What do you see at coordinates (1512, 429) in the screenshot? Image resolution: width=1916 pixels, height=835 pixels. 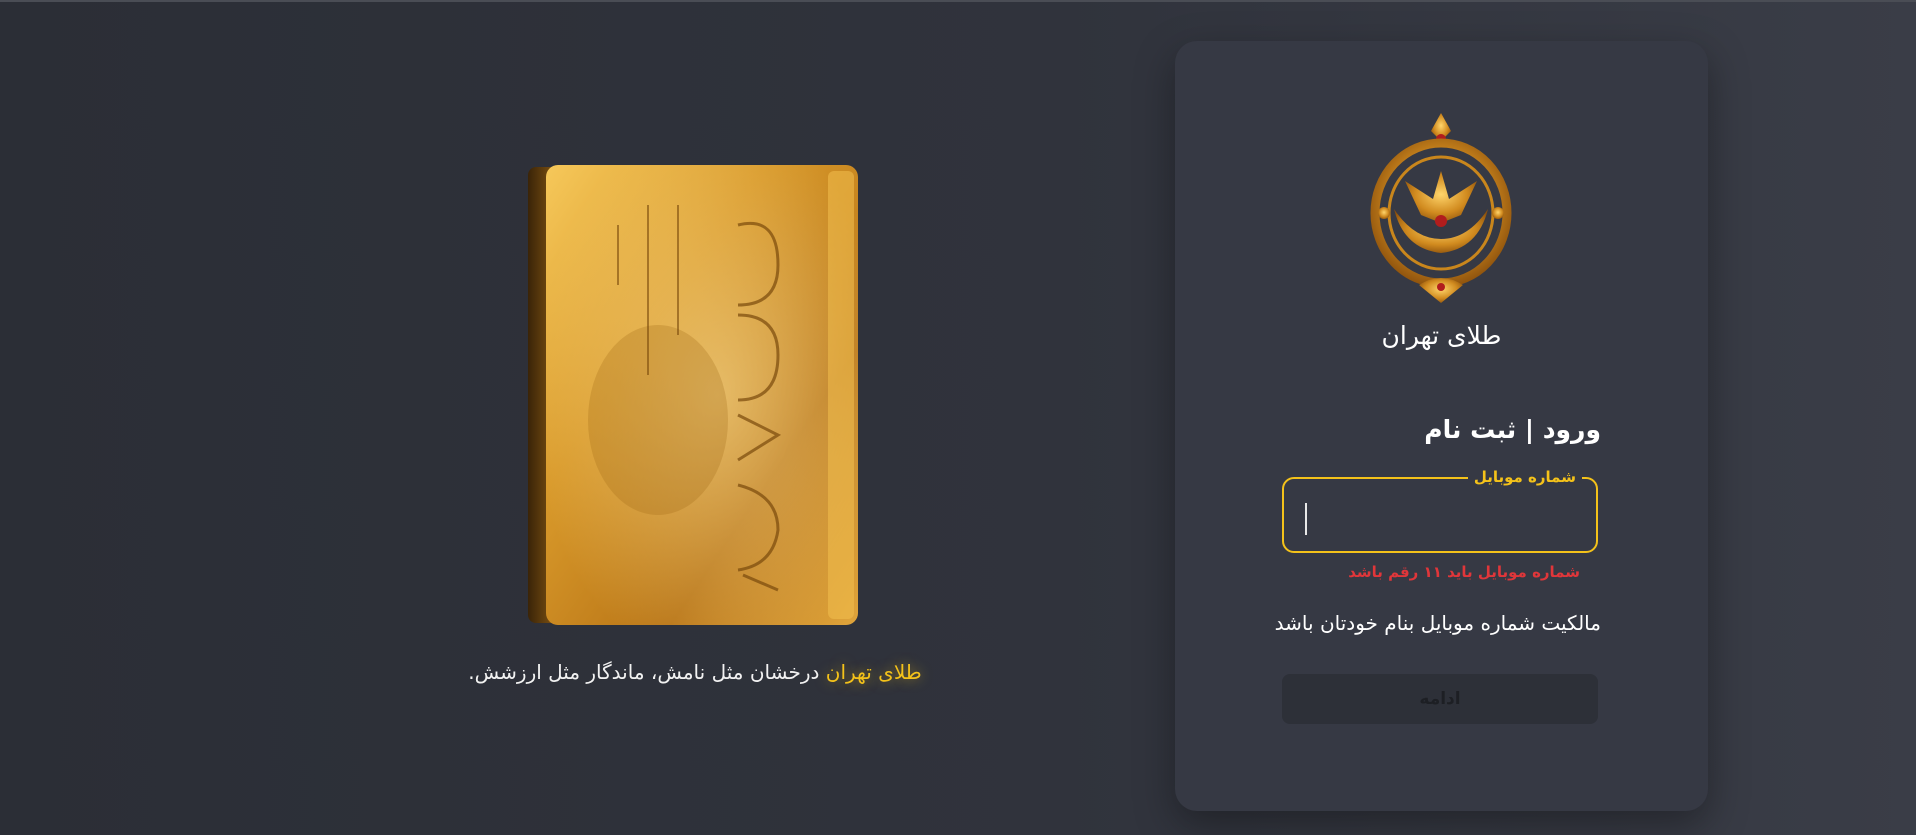 I see `form-title: ورود | ثبت نام` at bounding box center [1512, 429].